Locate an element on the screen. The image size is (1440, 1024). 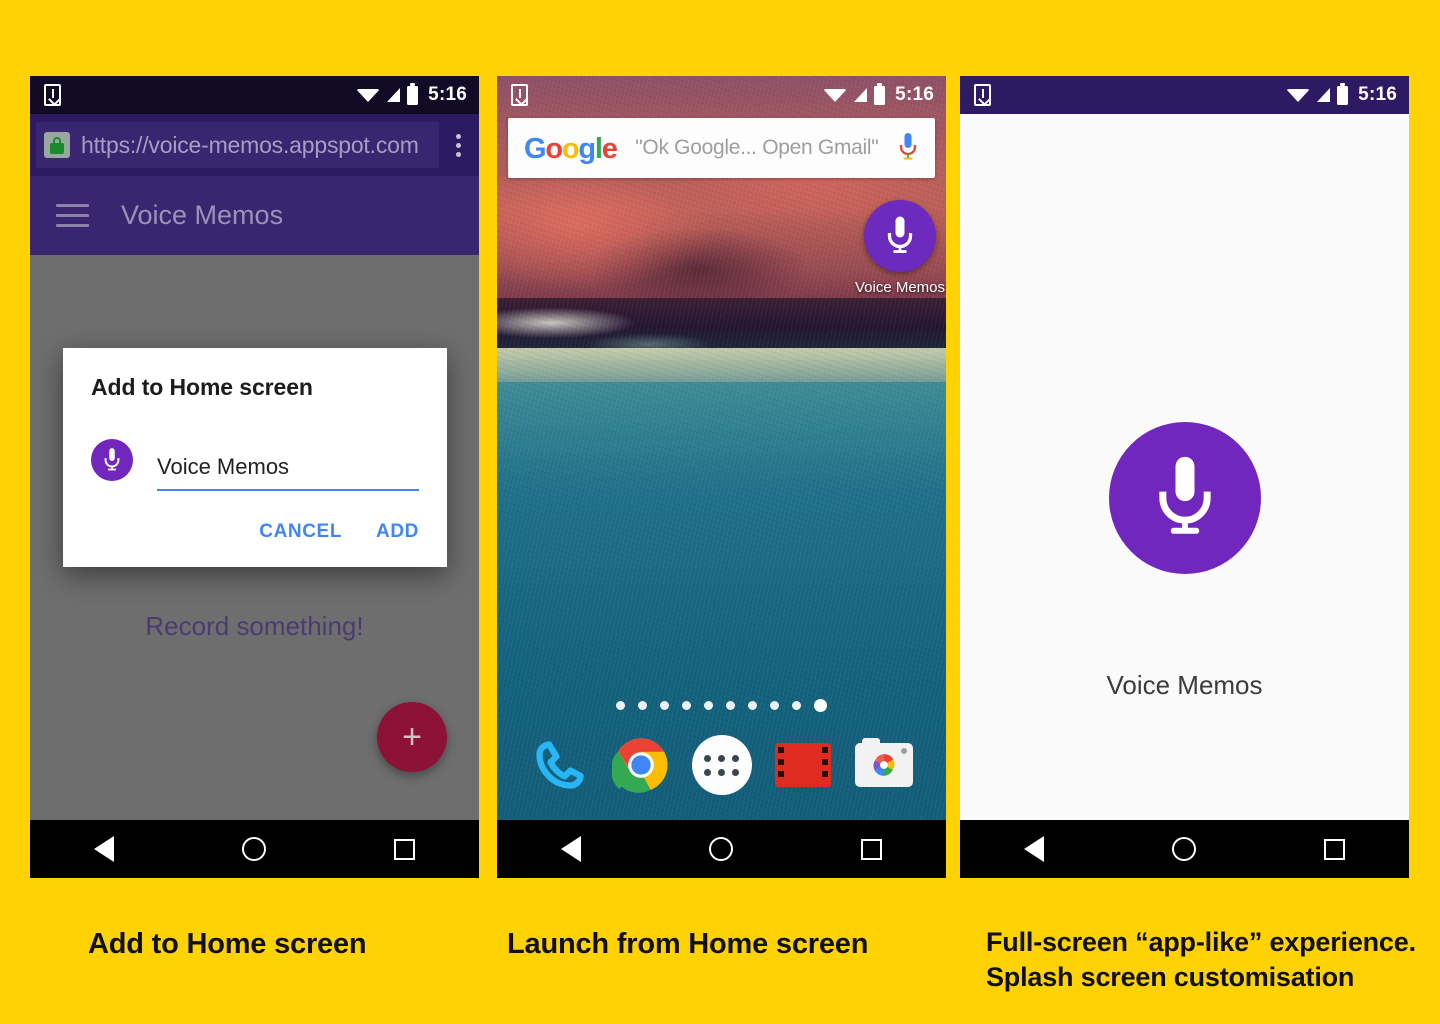
shortcut-name-input: Voice Memos is located at coordinates (288, 472).